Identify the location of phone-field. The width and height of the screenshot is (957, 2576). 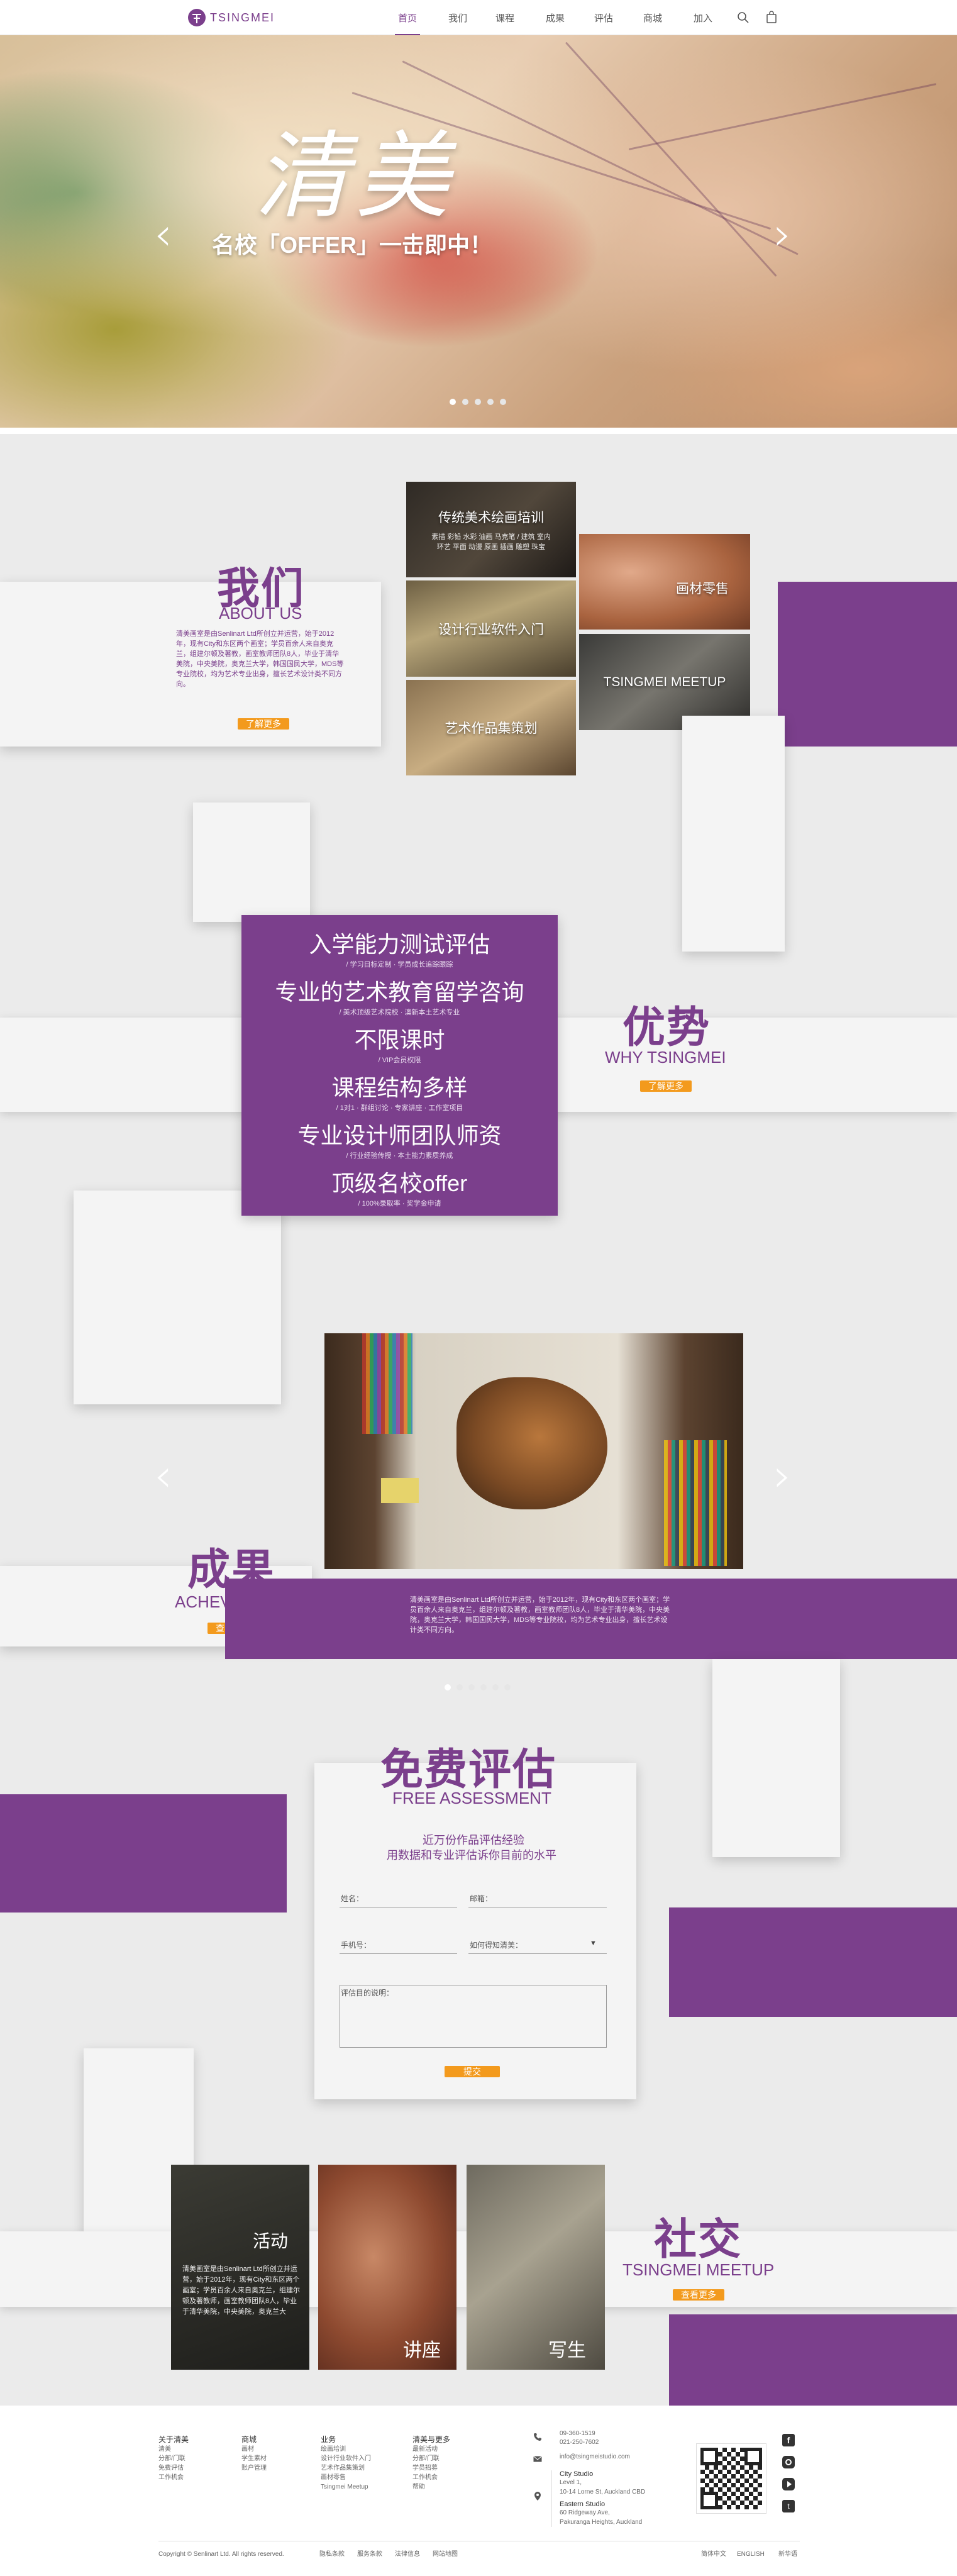
(398, 1953).